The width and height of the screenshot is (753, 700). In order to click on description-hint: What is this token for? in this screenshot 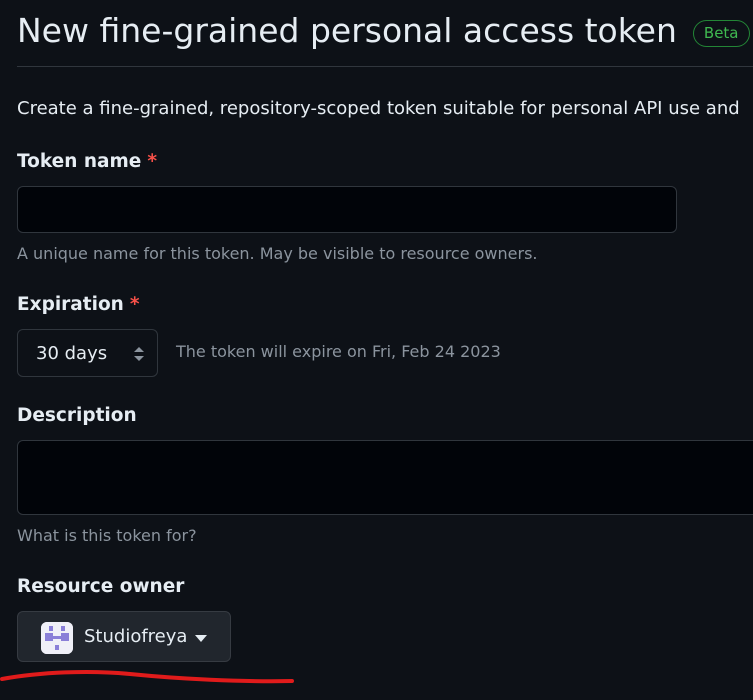, I will do `click(107, 535)`.